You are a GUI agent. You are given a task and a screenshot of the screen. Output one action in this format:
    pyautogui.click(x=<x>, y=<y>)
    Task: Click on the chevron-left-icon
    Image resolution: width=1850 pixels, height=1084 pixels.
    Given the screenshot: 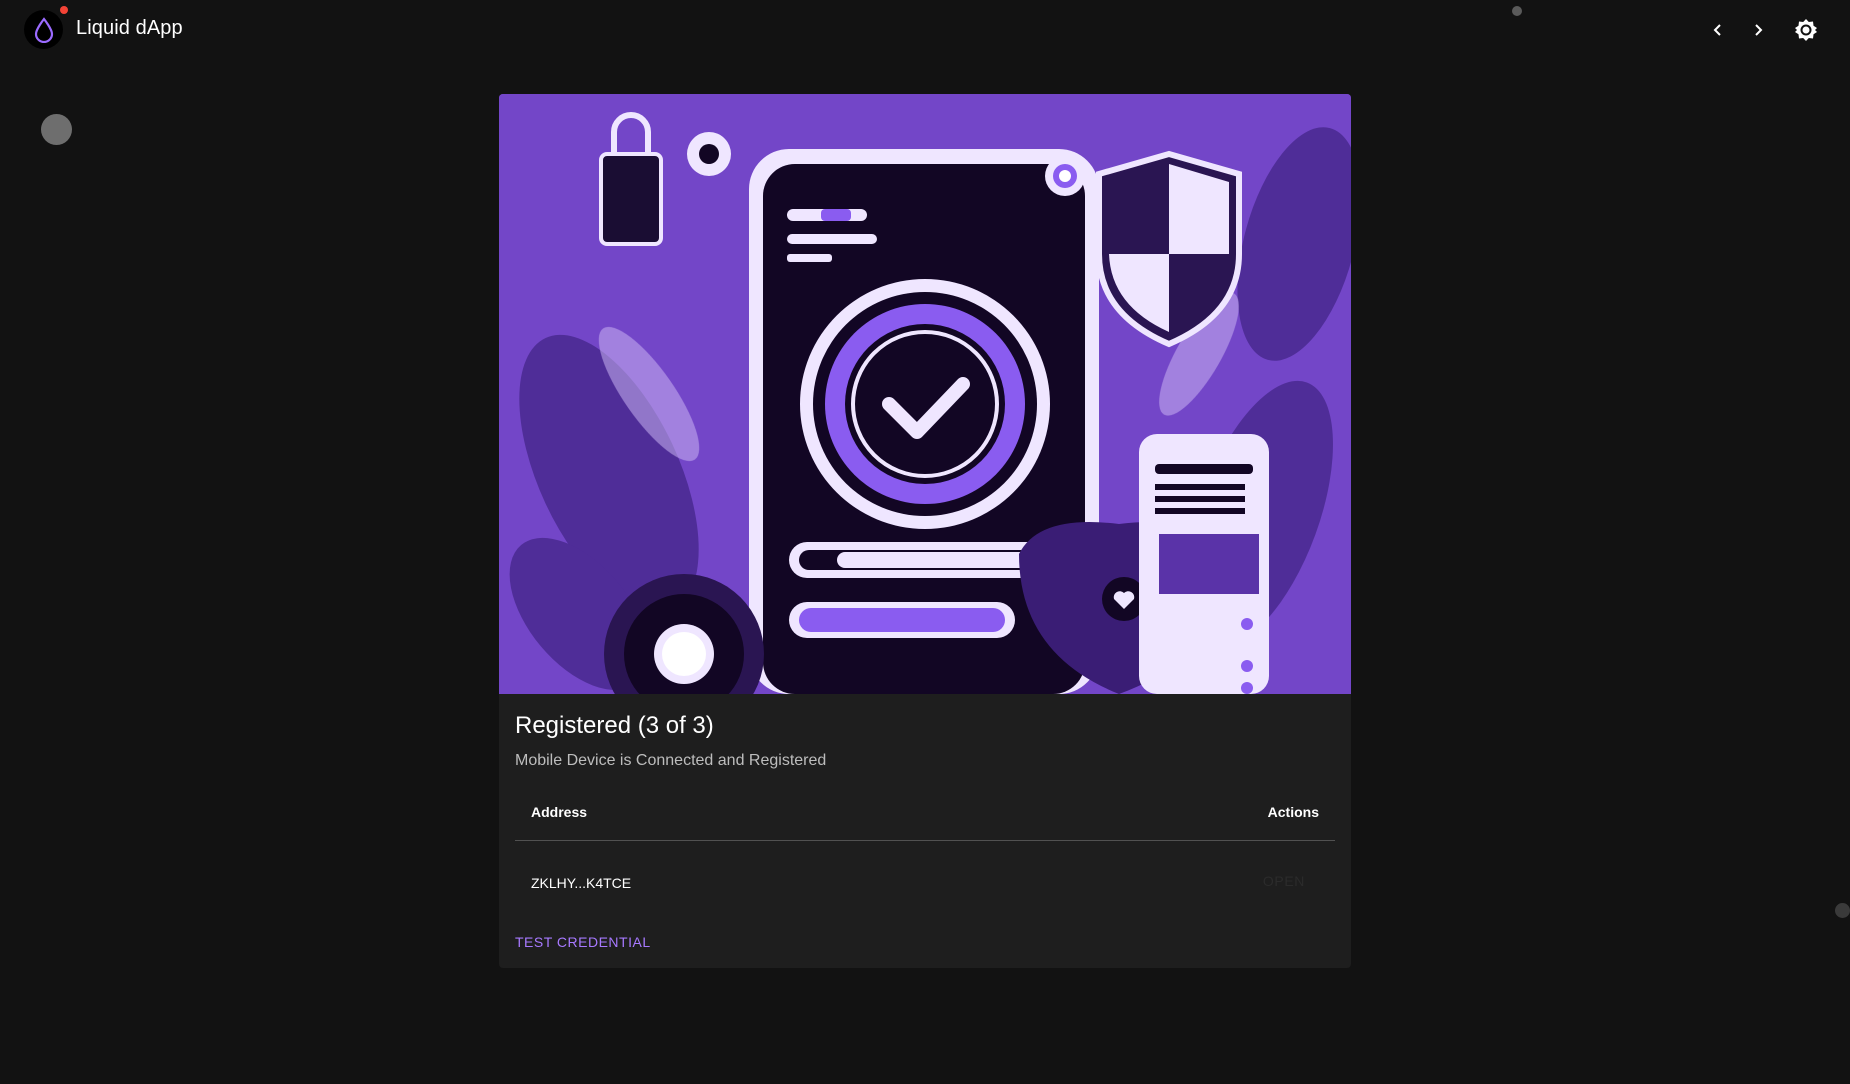 What is the action you would take?
    pyautogui.click(x=1717, y=30)
    